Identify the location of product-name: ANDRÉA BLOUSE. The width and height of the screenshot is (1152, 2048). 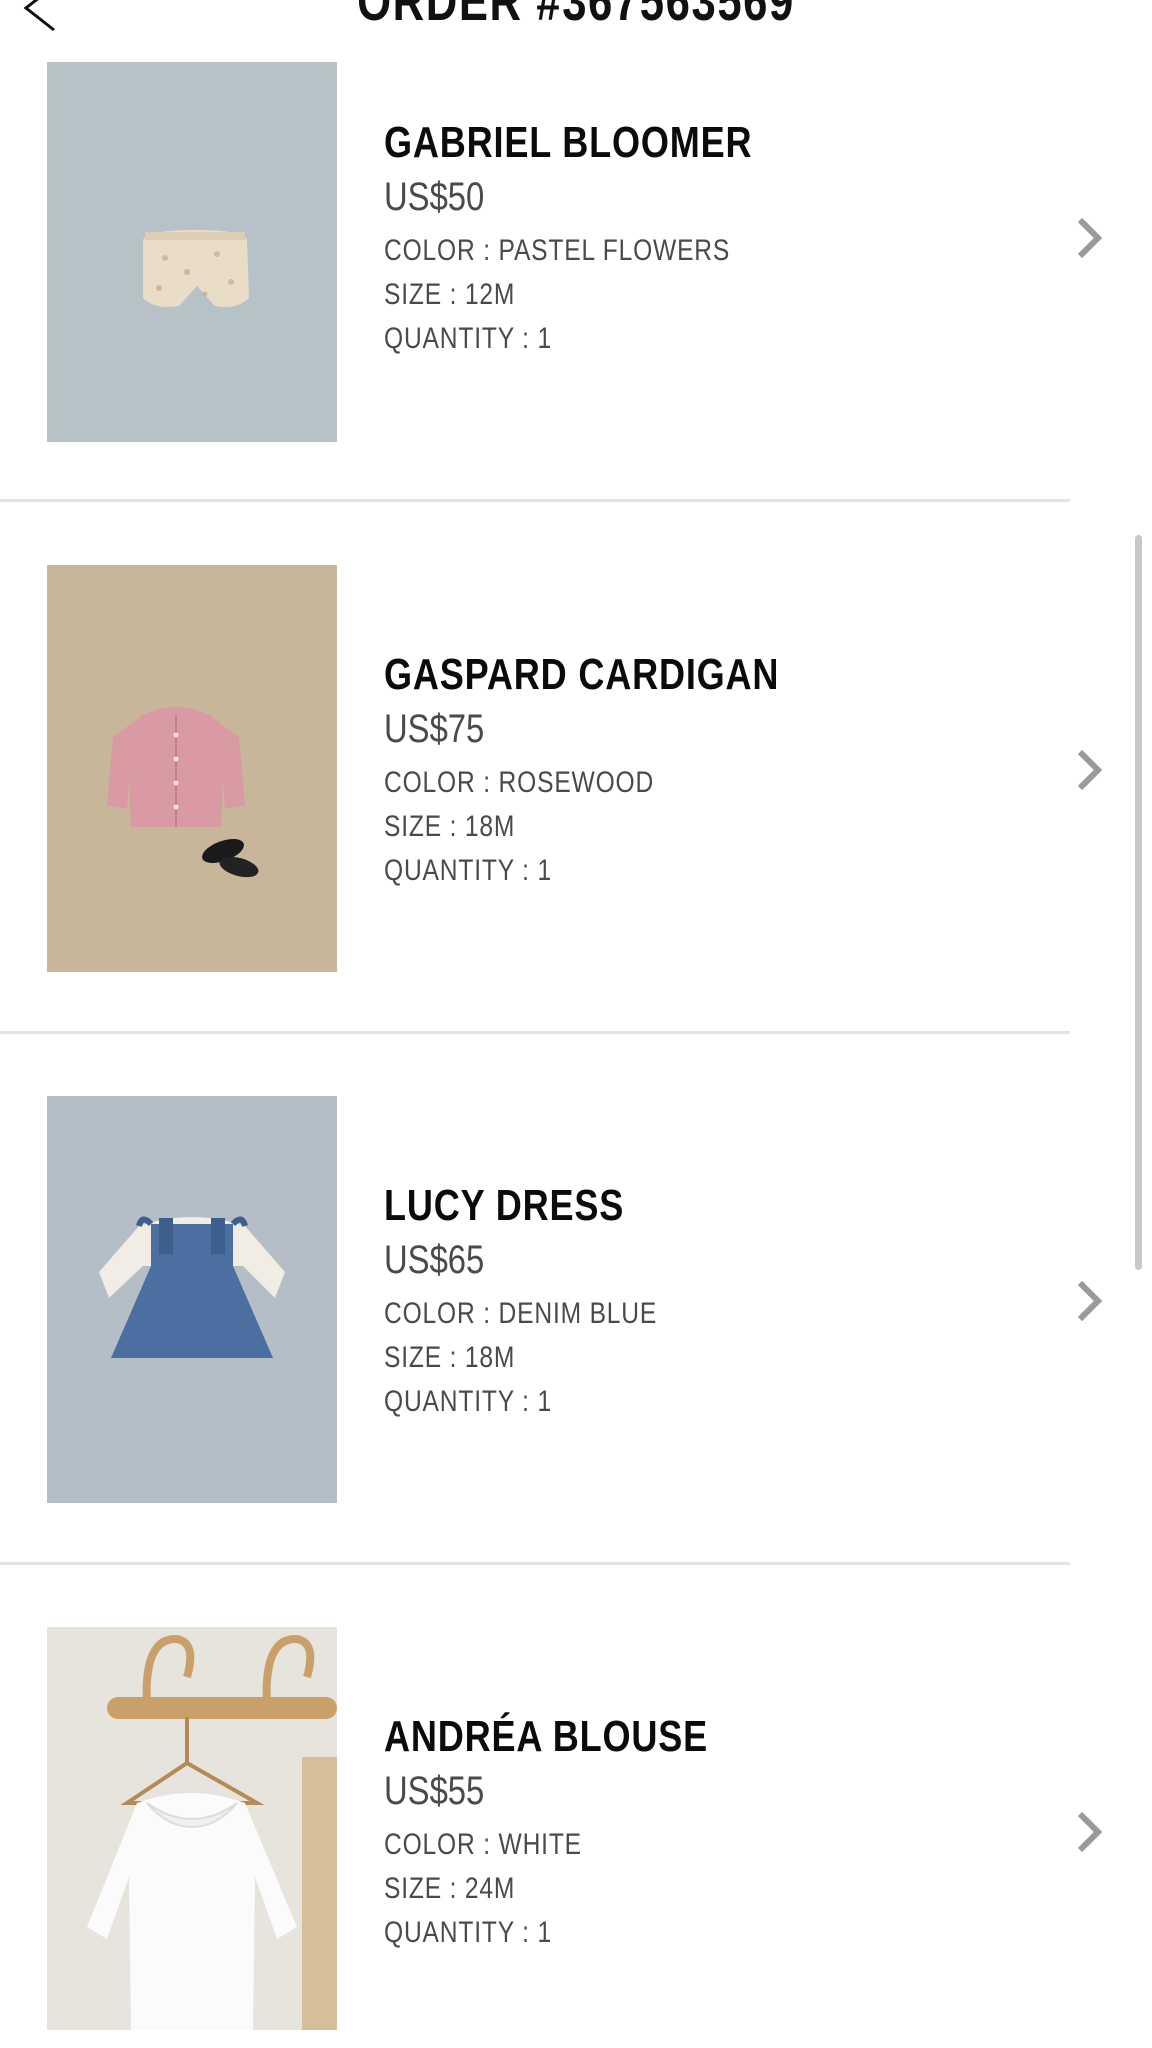
(546, 1736).